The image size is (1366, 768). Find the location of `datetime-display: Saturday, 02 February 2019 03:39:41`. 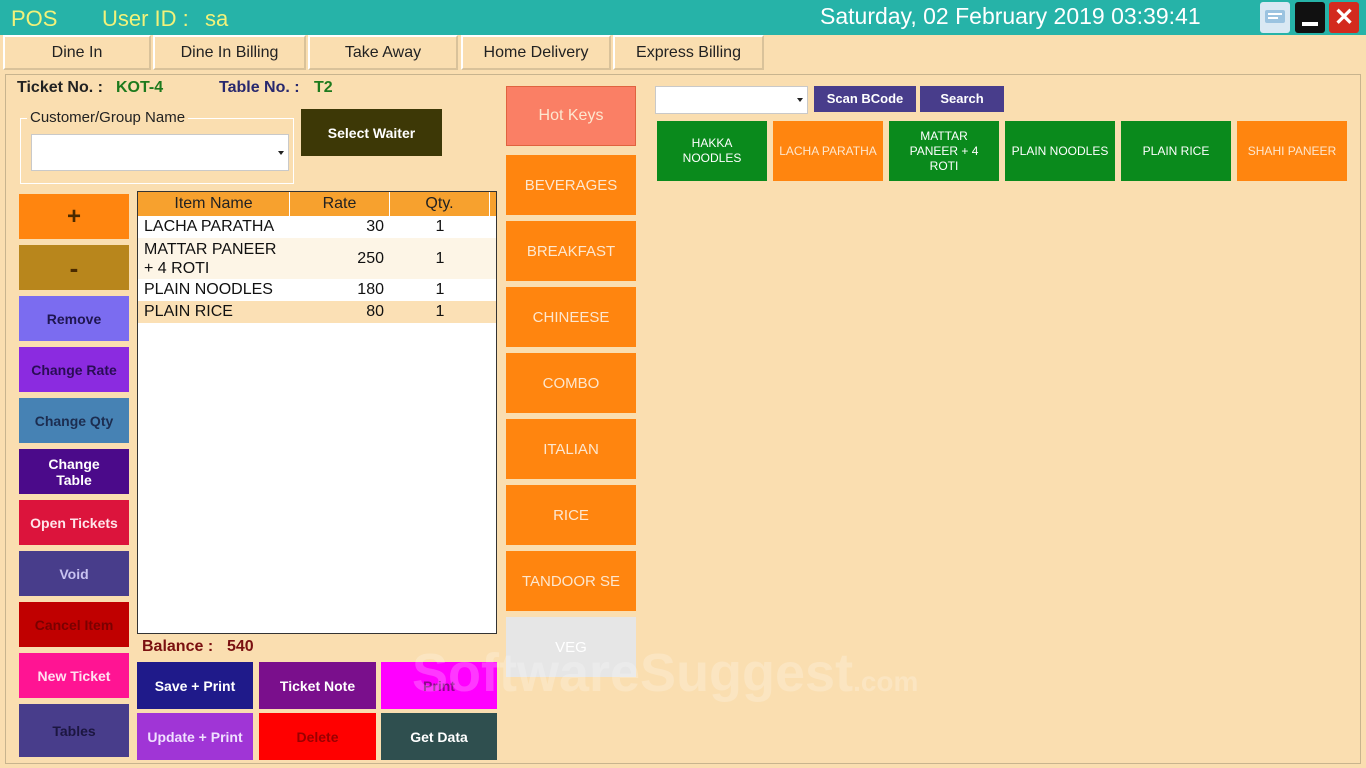

datetime-display: Saturday, 02 February 2019 03:39:41 is located at coordinates (1010, 16).